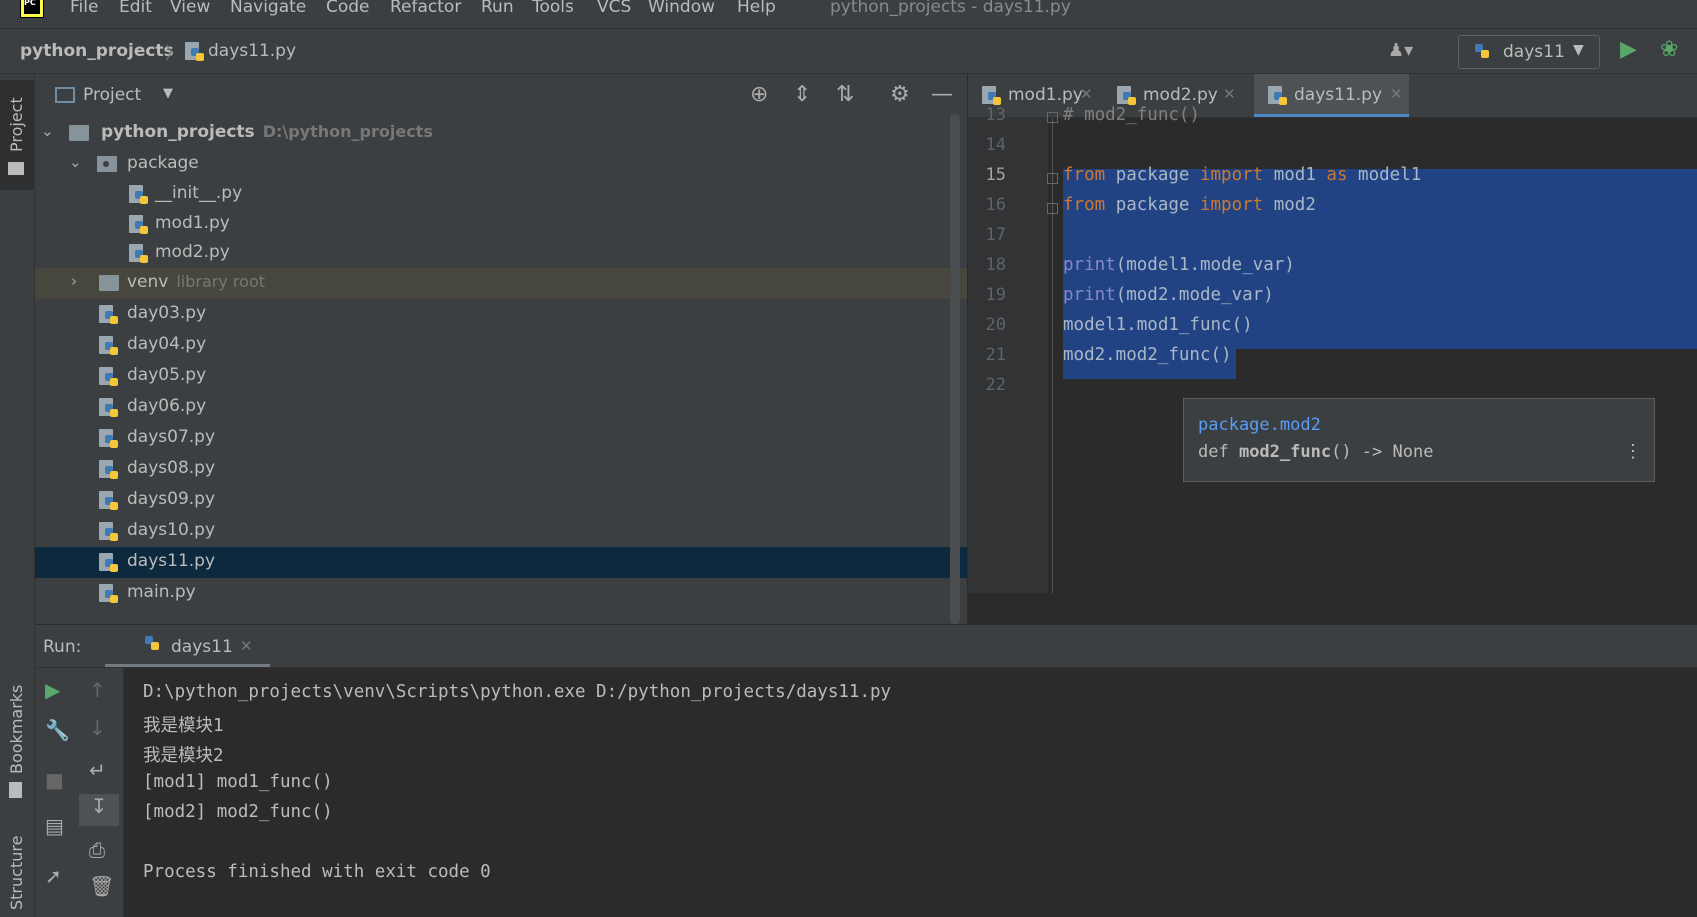 The height and width of the screenshot is (917, 1697). I want to click on menu-window: Window, so click(681, 11).